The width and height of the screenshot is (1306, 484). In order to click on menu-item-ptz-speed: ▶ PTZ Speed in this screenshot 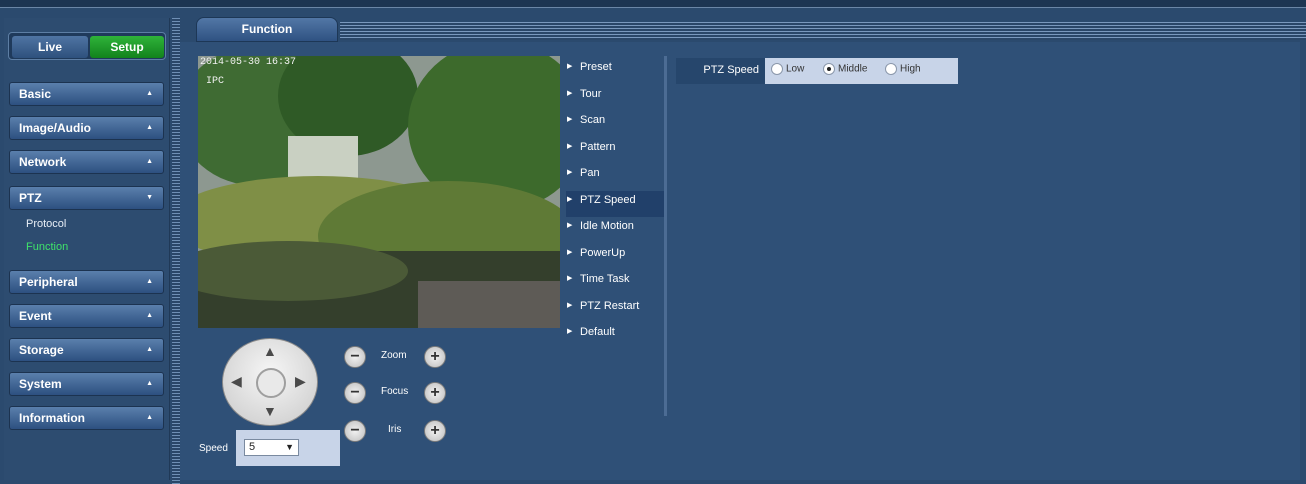, I will do `click(616, 203)`.